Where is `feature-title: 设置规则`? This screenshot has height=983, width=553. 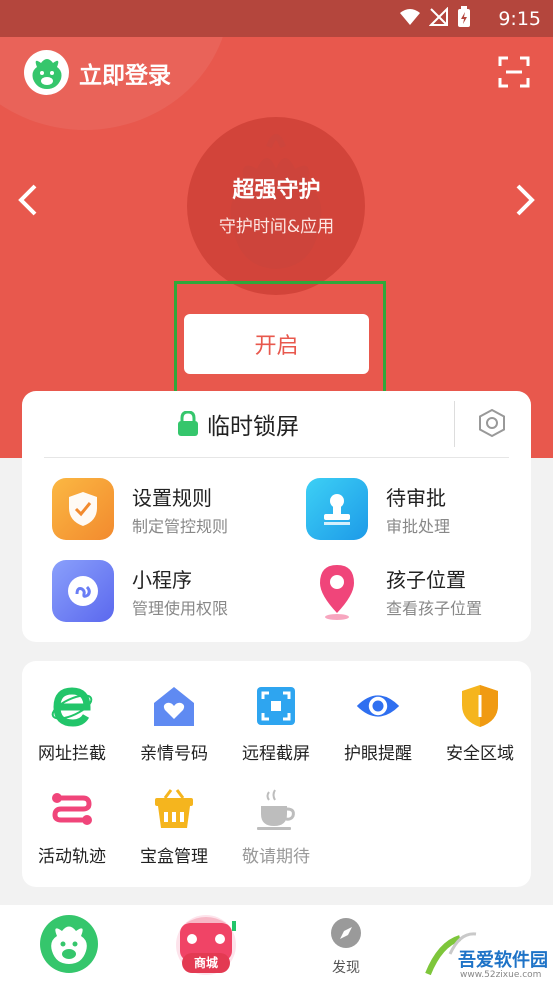 feature-title: 设置规则 is located at coordinates (172, 498).